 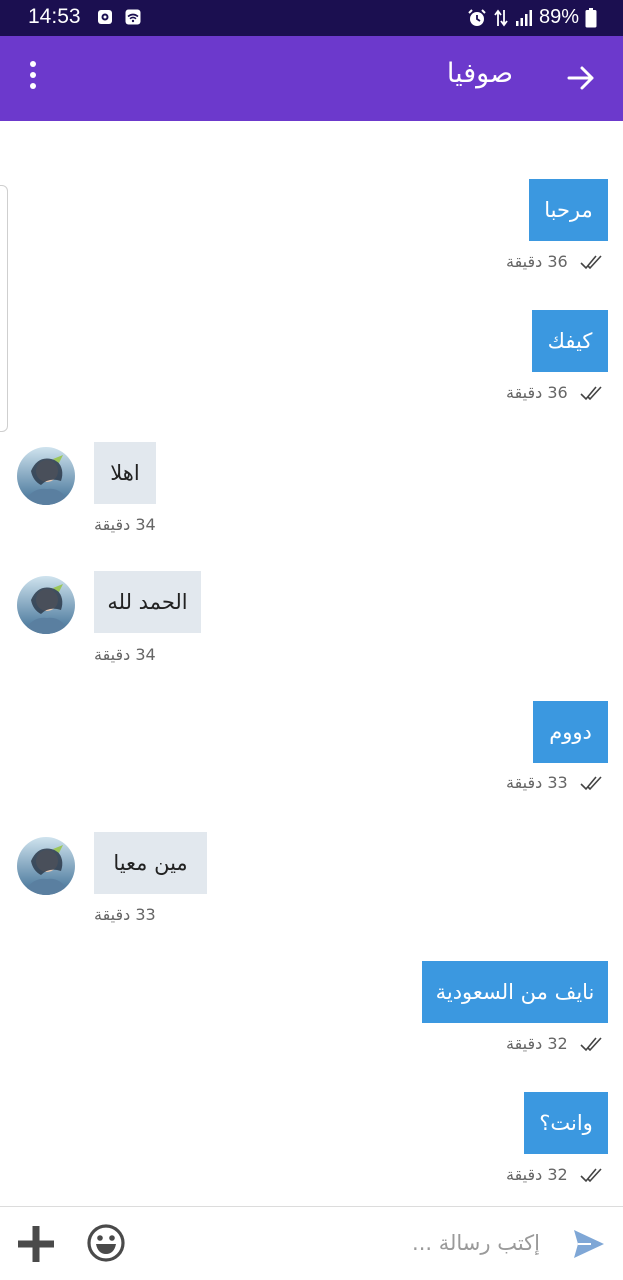 What do you see at coordinates (54, 16) in the screenshot?
I see `status-time: 14:53` at bounding box center [54, 16].